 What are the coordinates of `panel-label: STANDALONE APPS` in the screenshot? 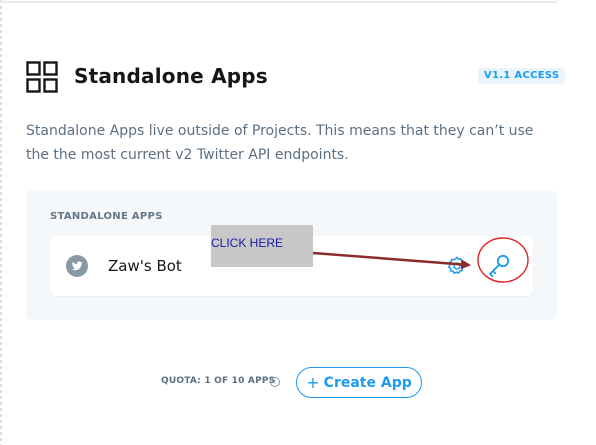 It's located at (106, 216).